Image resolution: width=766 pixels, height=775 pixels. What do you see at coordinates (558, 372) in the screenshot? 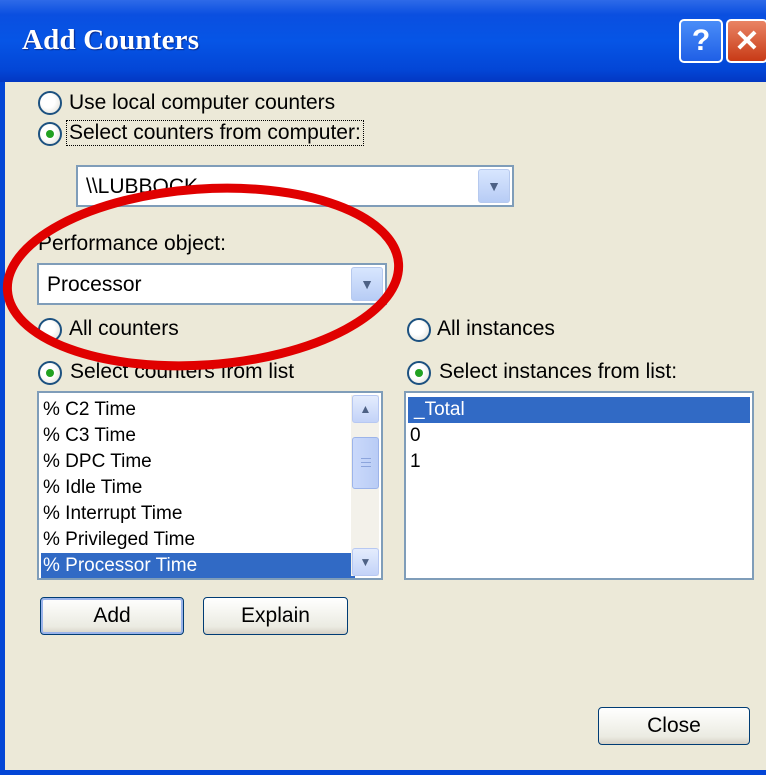
I see `instances-from-list-label: Select instances from list:` at bounding box center [558, 372].